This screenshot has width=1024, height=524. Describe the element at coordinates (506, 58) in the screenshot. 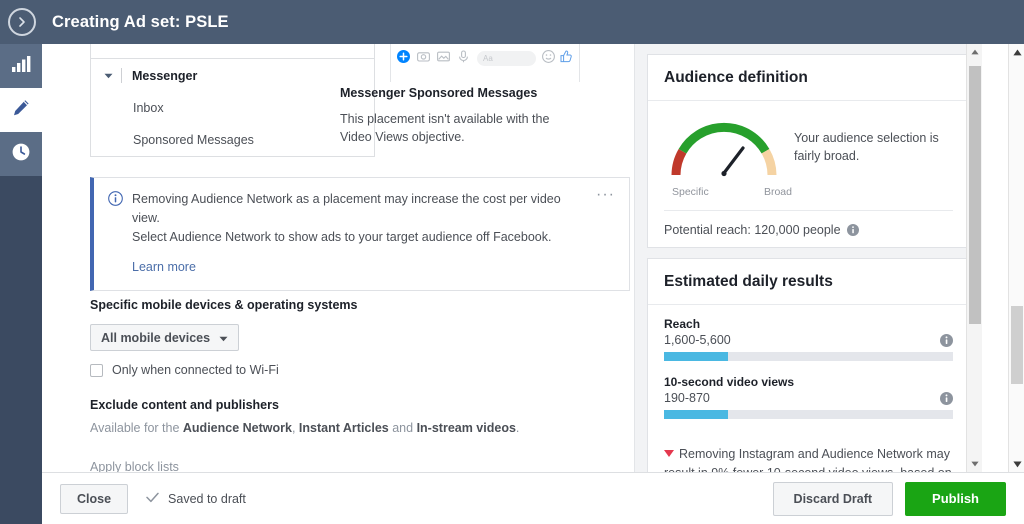

I see `message-input: Aa` at that location.